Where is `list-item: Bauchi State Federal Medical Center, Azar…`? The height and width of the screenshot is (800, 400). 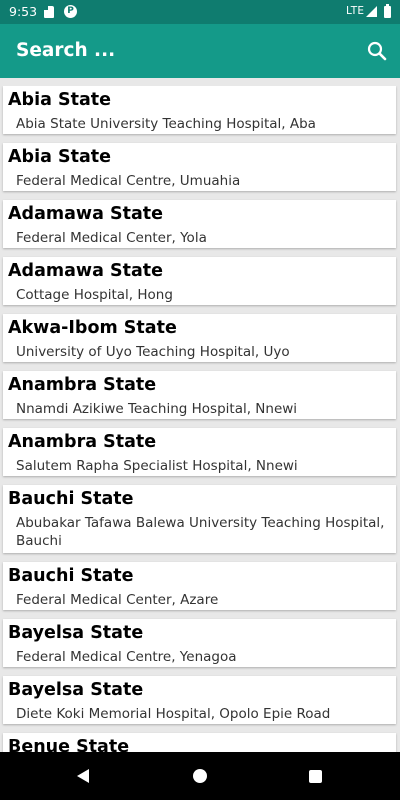 list-item: Bauchi State Federal Medical Center, Azar… is located at coordinates (199, 586).